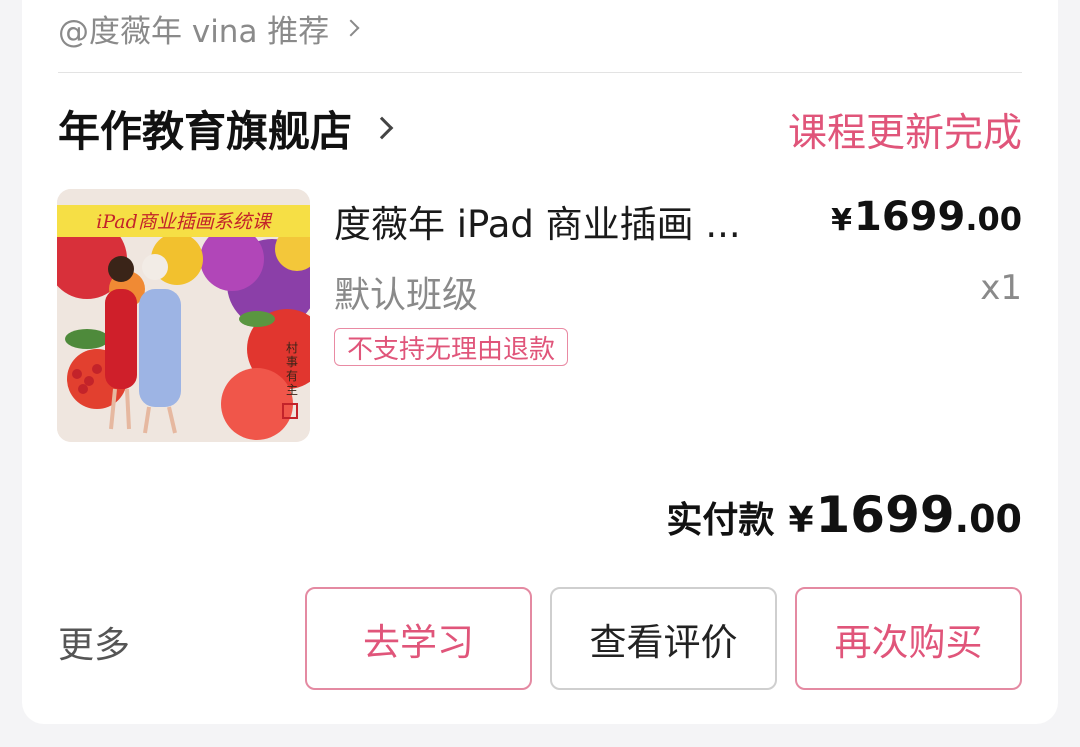  I want to click on order-status: 课程更新完成, so click(904, 133).